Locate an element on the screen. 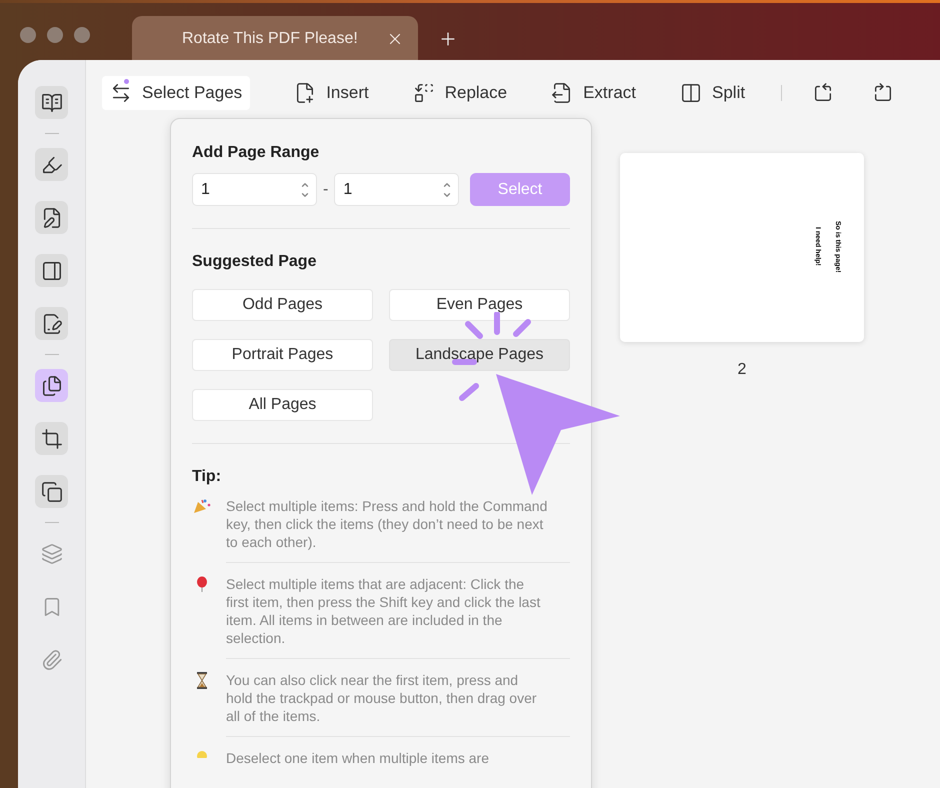 The image size is (940, 788). document-pen-icon is located at coordinates (51, 217).